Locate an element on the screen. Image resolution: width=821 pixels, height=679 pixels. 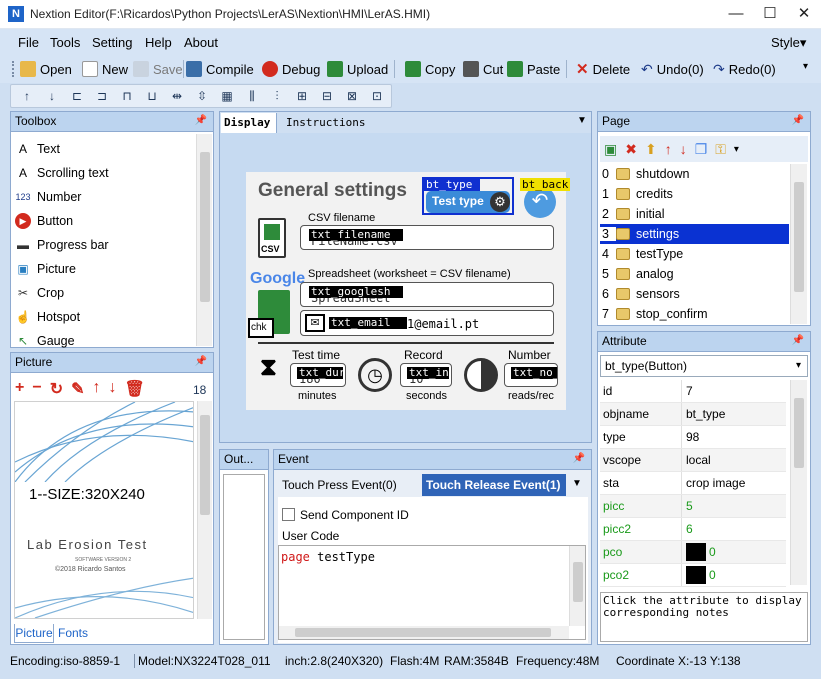
align-icon-3: ⊐ is located at coordinates (102, 96).